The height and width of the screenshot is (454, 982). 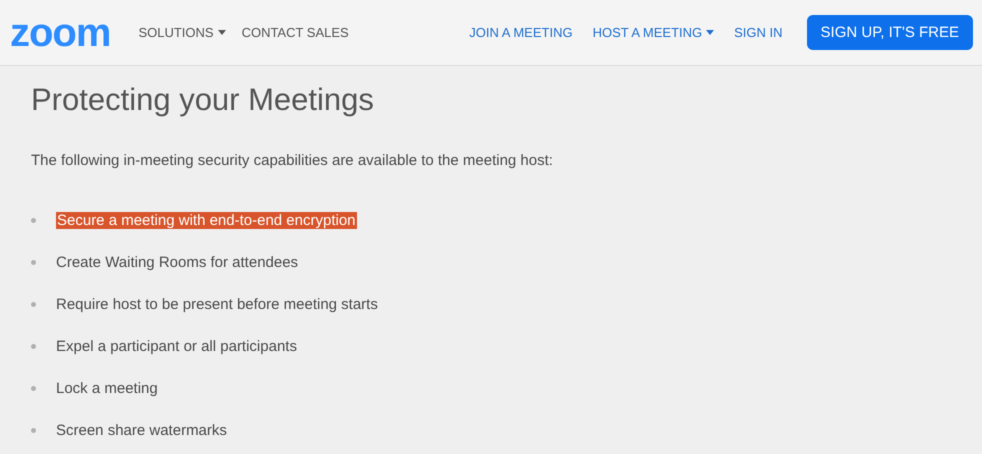 What do you see at coordinates (182, 32) in the screenshot?
I see `nav-link: SOLUTIONS` at bounding box center [182, 32].